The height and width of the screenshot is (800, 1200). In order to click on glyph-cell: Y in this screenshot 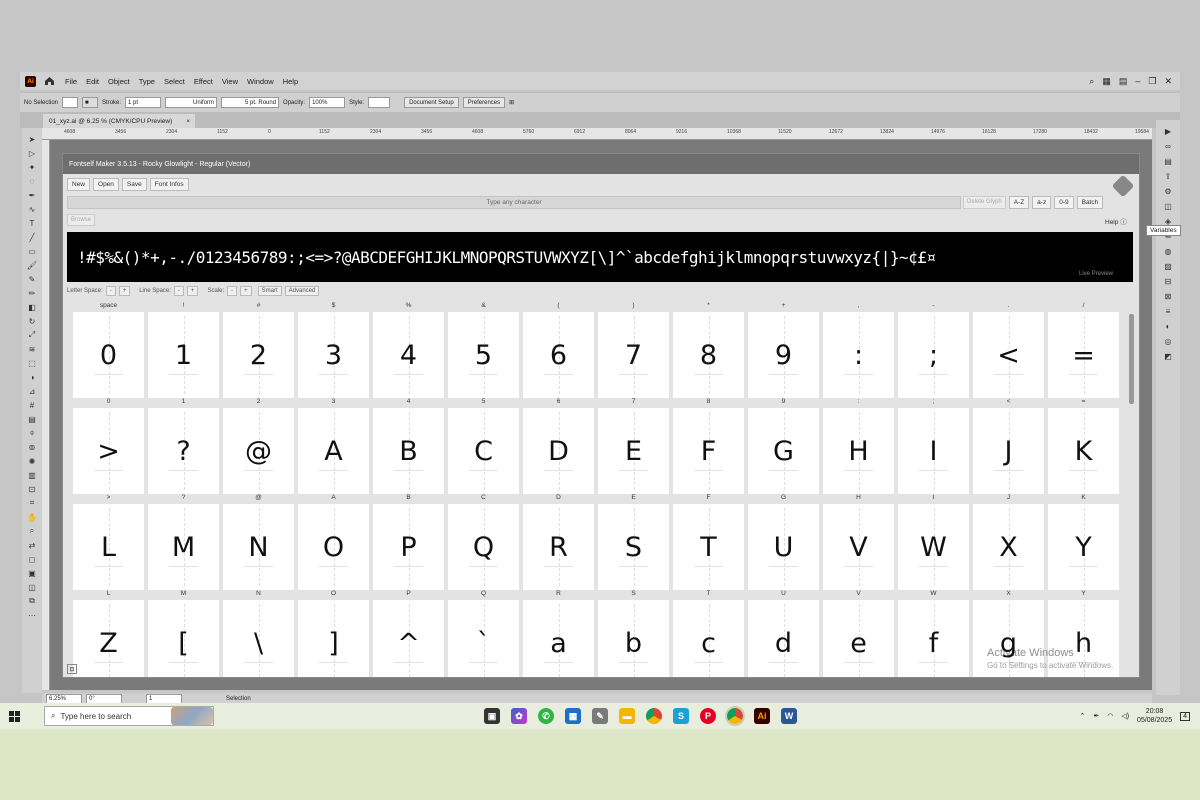, I will do `click(1083, 547)`.